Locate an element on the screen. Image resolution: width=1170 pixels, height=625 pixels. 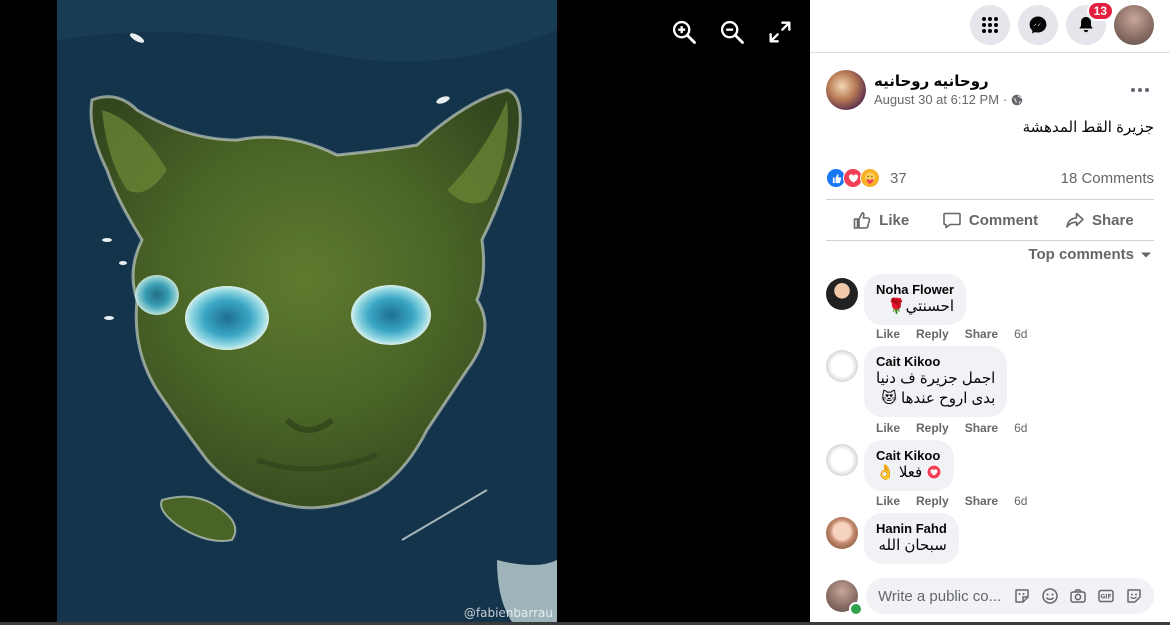
comment-bubble: Noha Flower احسنتي🌹 is located at coordinates (915, 299).